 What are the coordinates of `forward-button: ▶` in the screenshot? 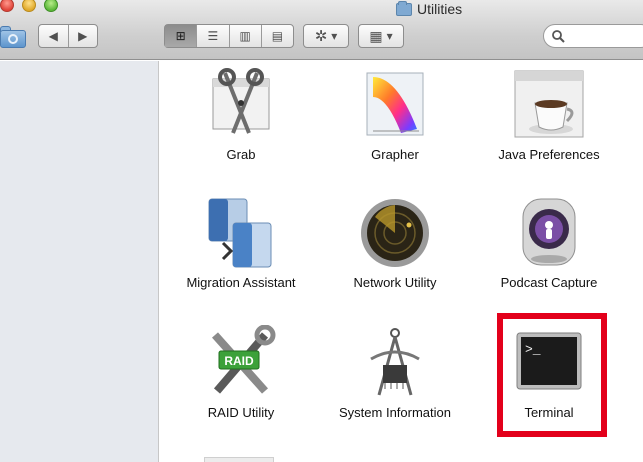 It's located at (82, 36).